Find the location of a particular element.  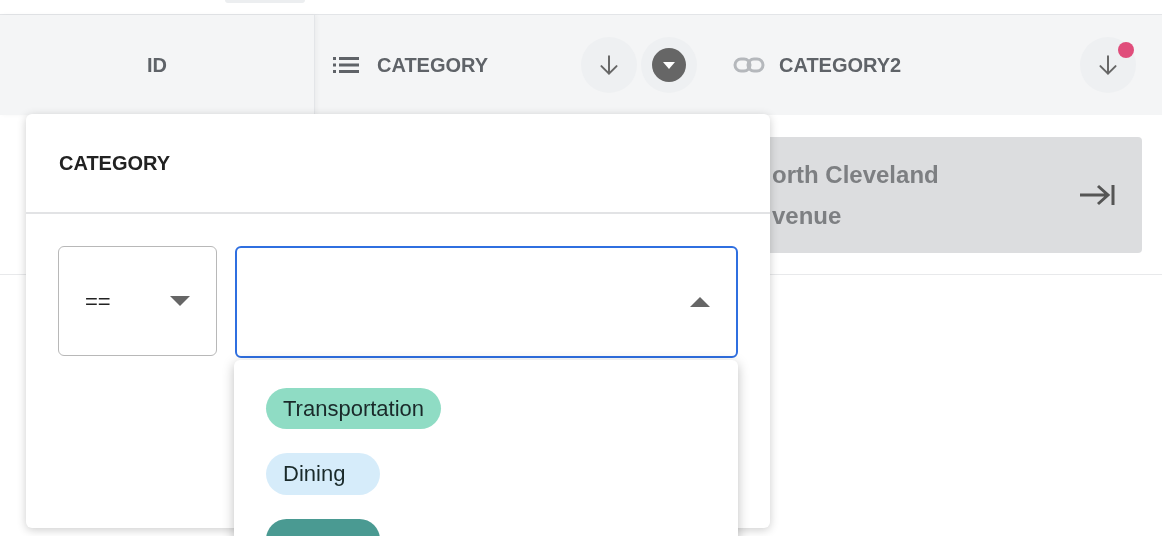

caret-up-icon is located at coordinates (700, 302).